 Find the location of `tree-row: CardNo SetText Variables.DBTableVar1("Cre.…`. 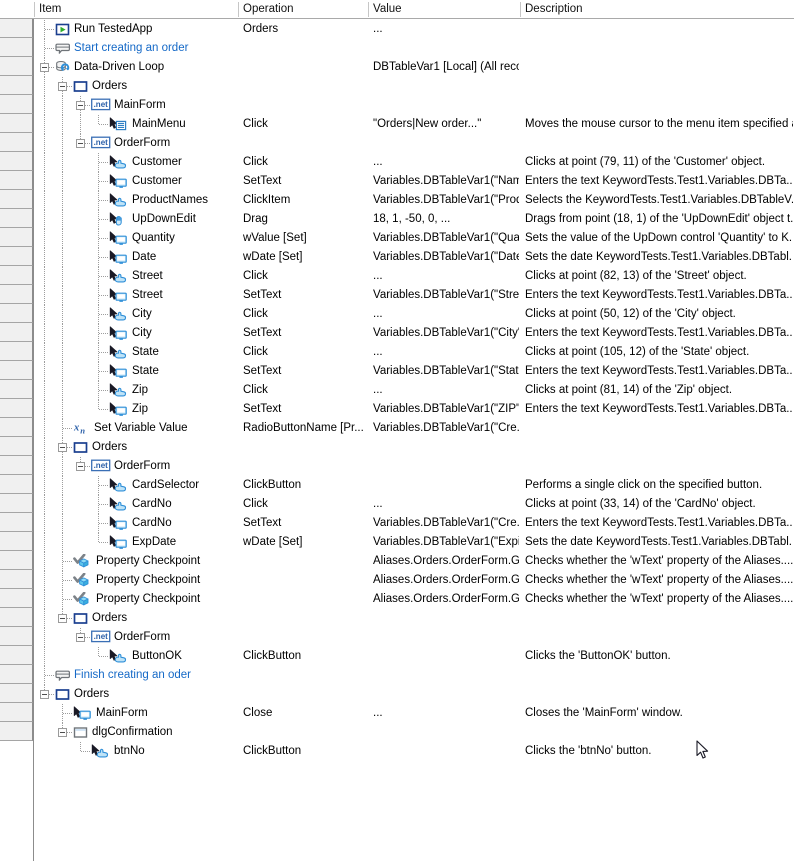

tree-row: CardNo SetText Variables.DBTableVar1("Cre.… is located at coordinates (414, 523).